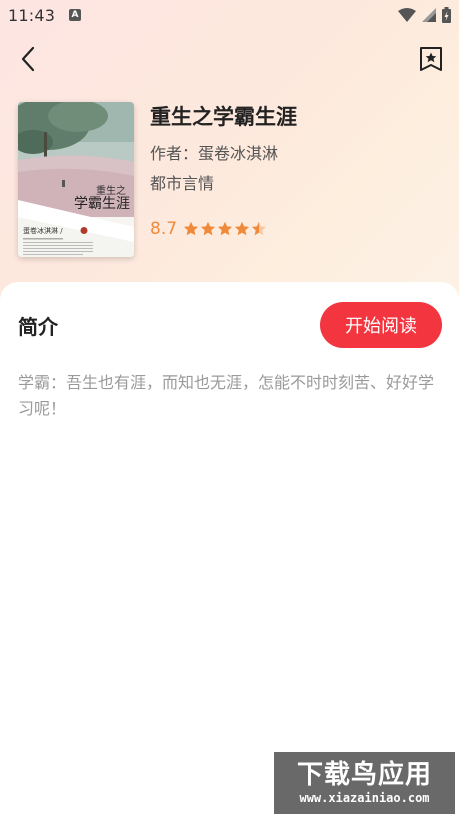  I want to click on book-cover-image: 重生之 学霸生涯 蛋卷冰淇淋 /, so click(76, 179).